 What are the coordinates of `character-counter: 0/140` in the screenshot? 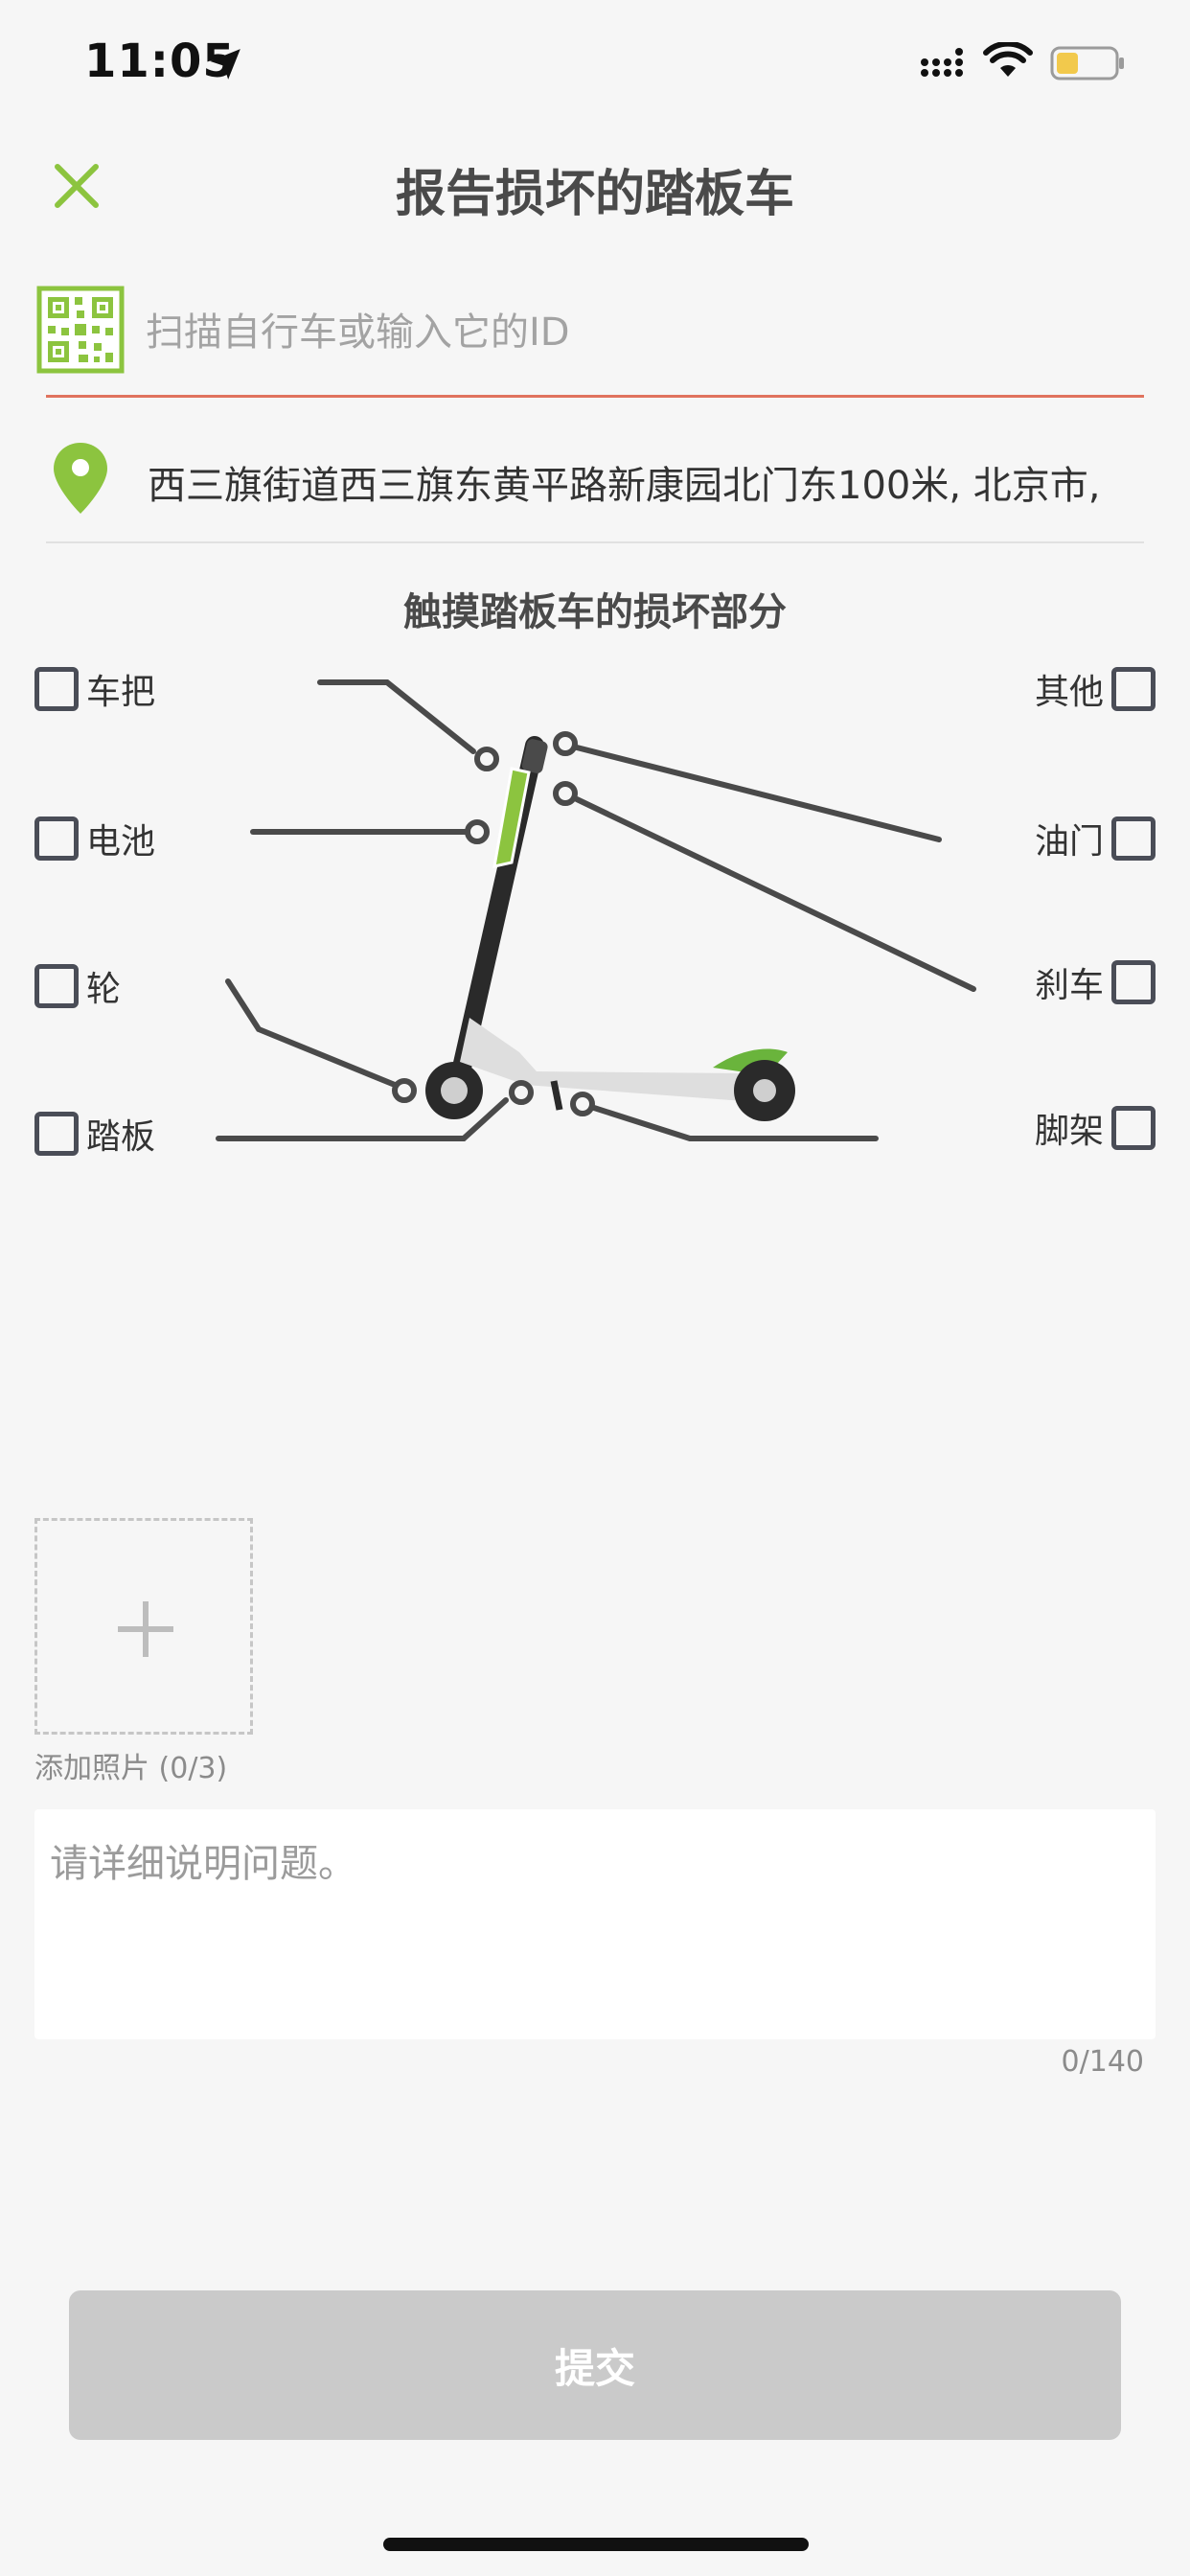 It's located at (1102, 2062).